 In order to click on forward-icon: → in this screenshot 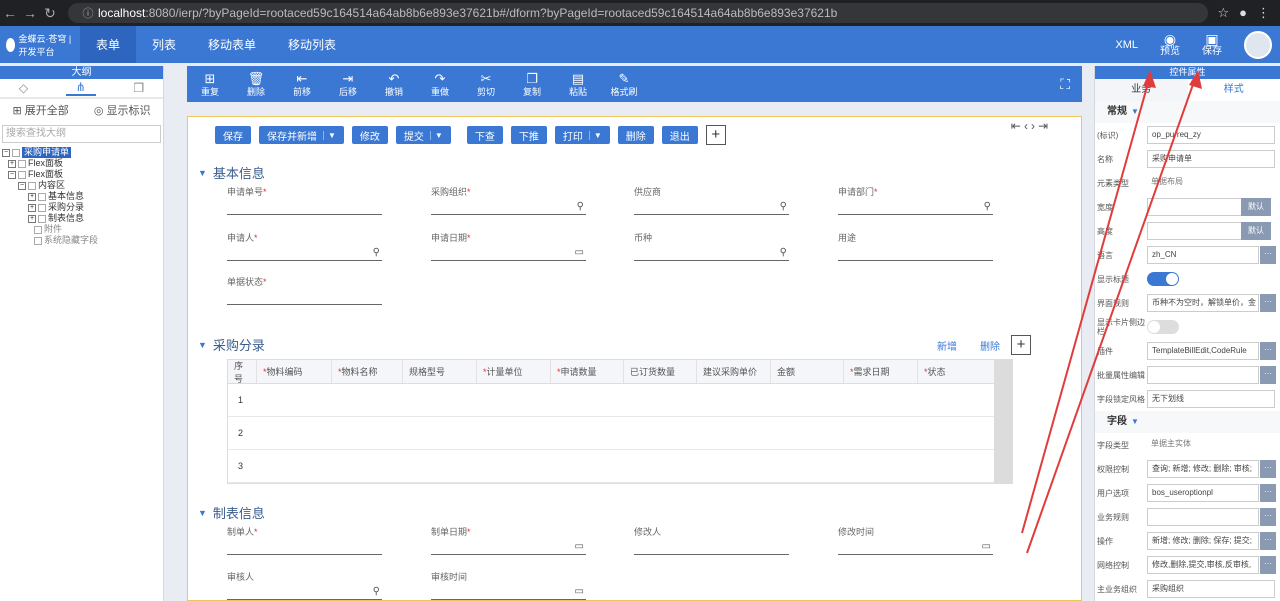, I will do `click(30, 13)`.